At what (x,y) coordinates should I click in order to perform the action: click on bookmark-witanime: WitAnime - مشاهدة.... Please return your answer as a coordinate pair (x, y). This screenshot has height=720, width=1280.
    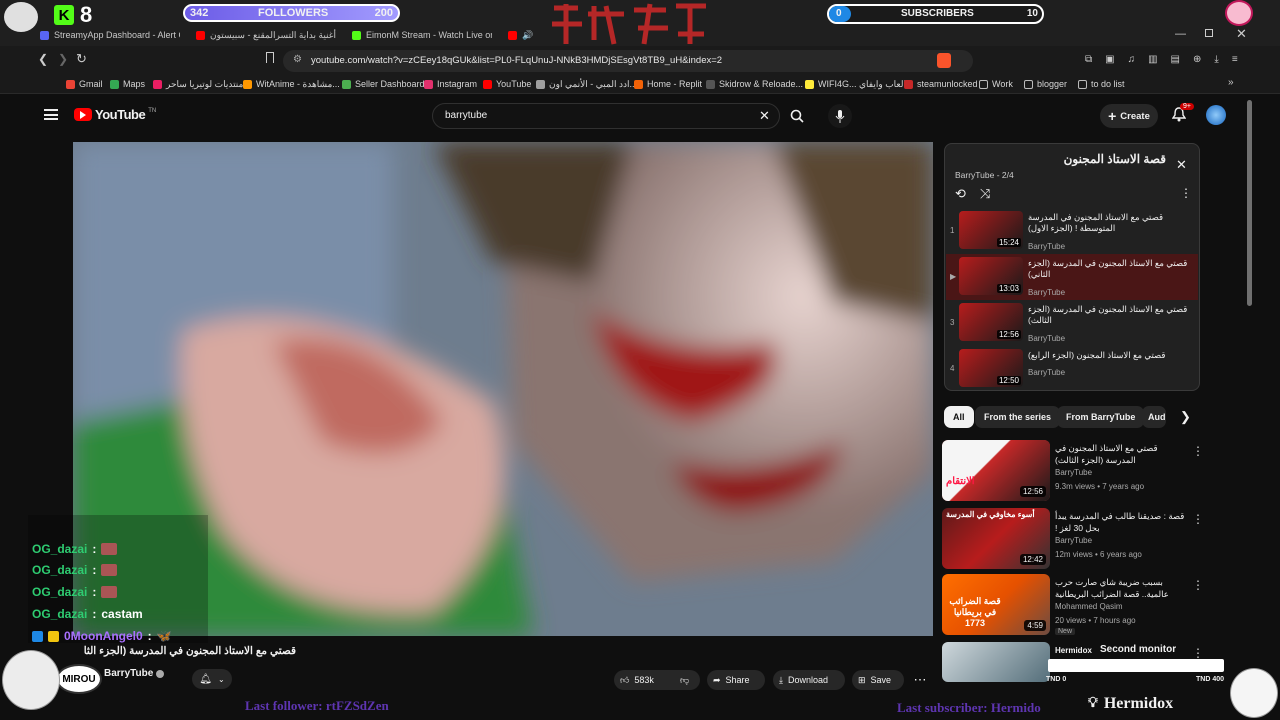
    Looking at the image, I should click on (291, 84).